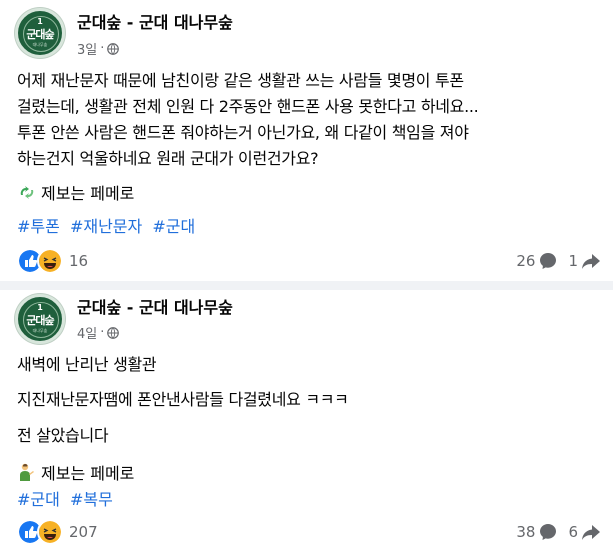 The image size is (613, 555). I want to click on post-time: 3일, so click(87, 48).